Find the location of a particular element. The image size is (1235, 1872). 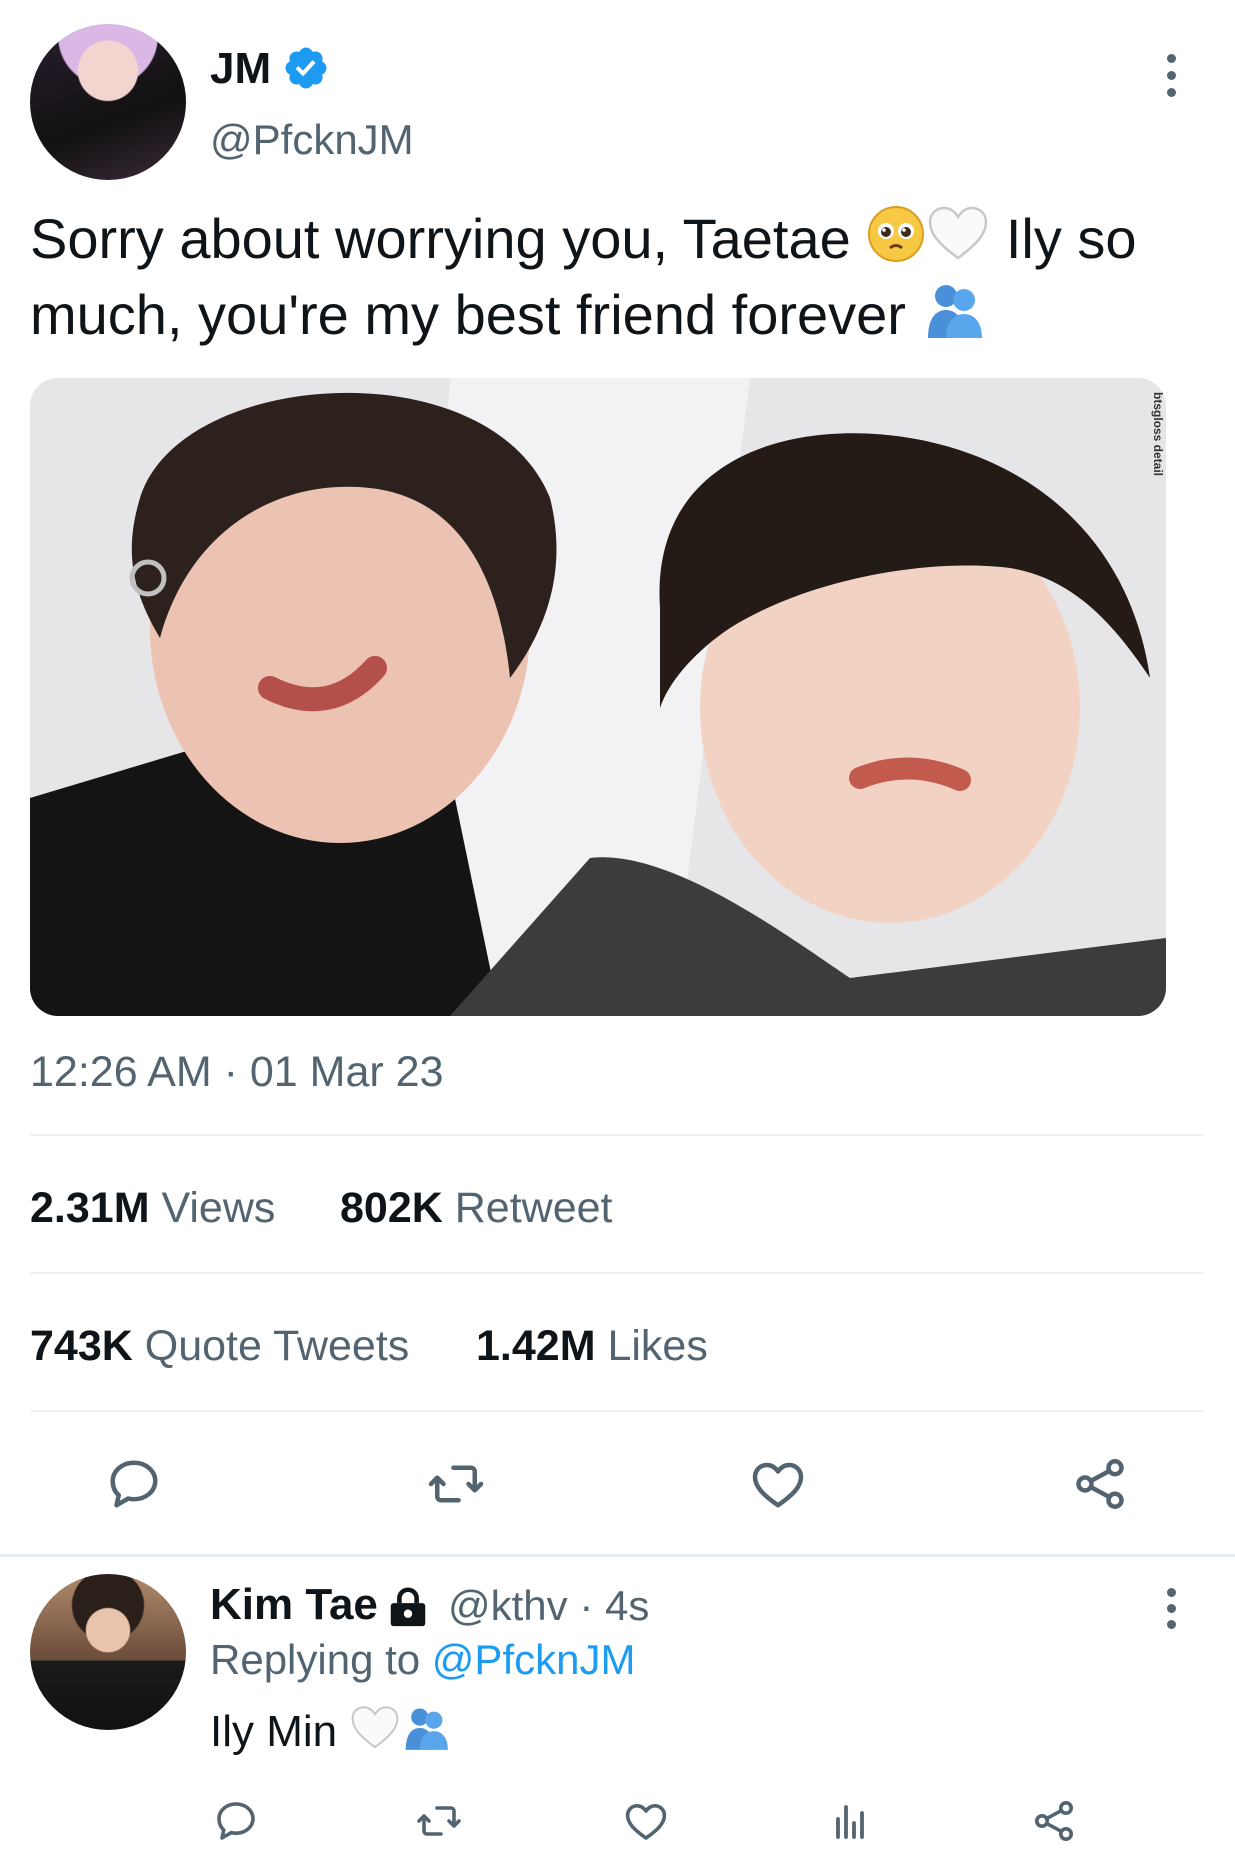

reply-author-name: Kim Tae is located at coordinates (294, 1605).